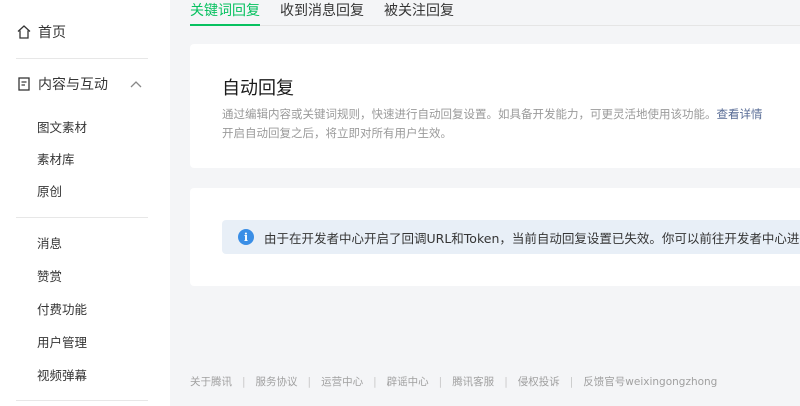 Image resolution: width=800 pixels, height=406 pixels. Describe the element at coordinates (277, 381) in the screenshot. I see `footer-link-terms: 服务协议` at that location.